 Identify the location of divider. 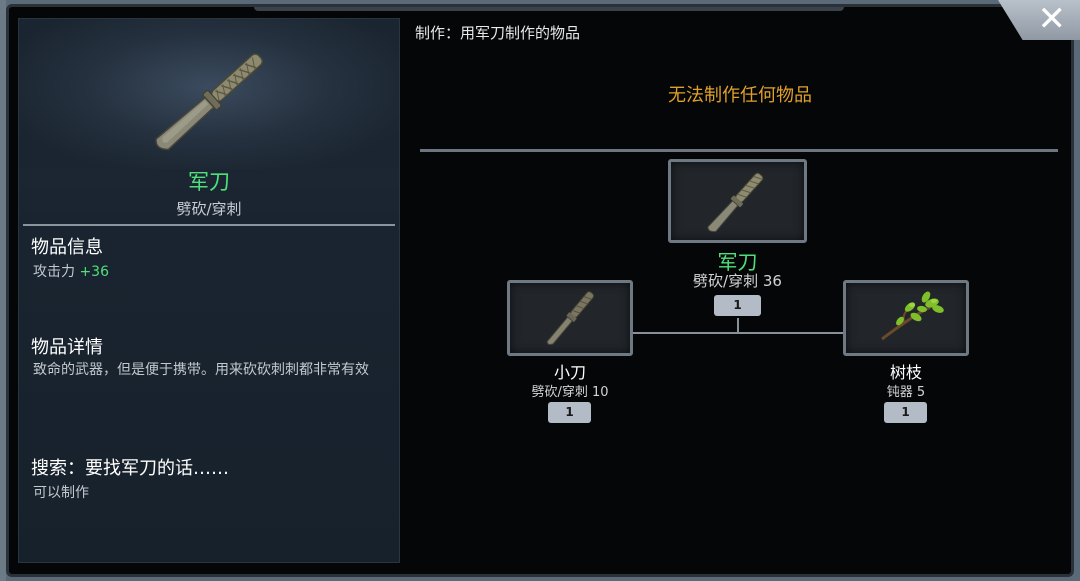
(209, 225).